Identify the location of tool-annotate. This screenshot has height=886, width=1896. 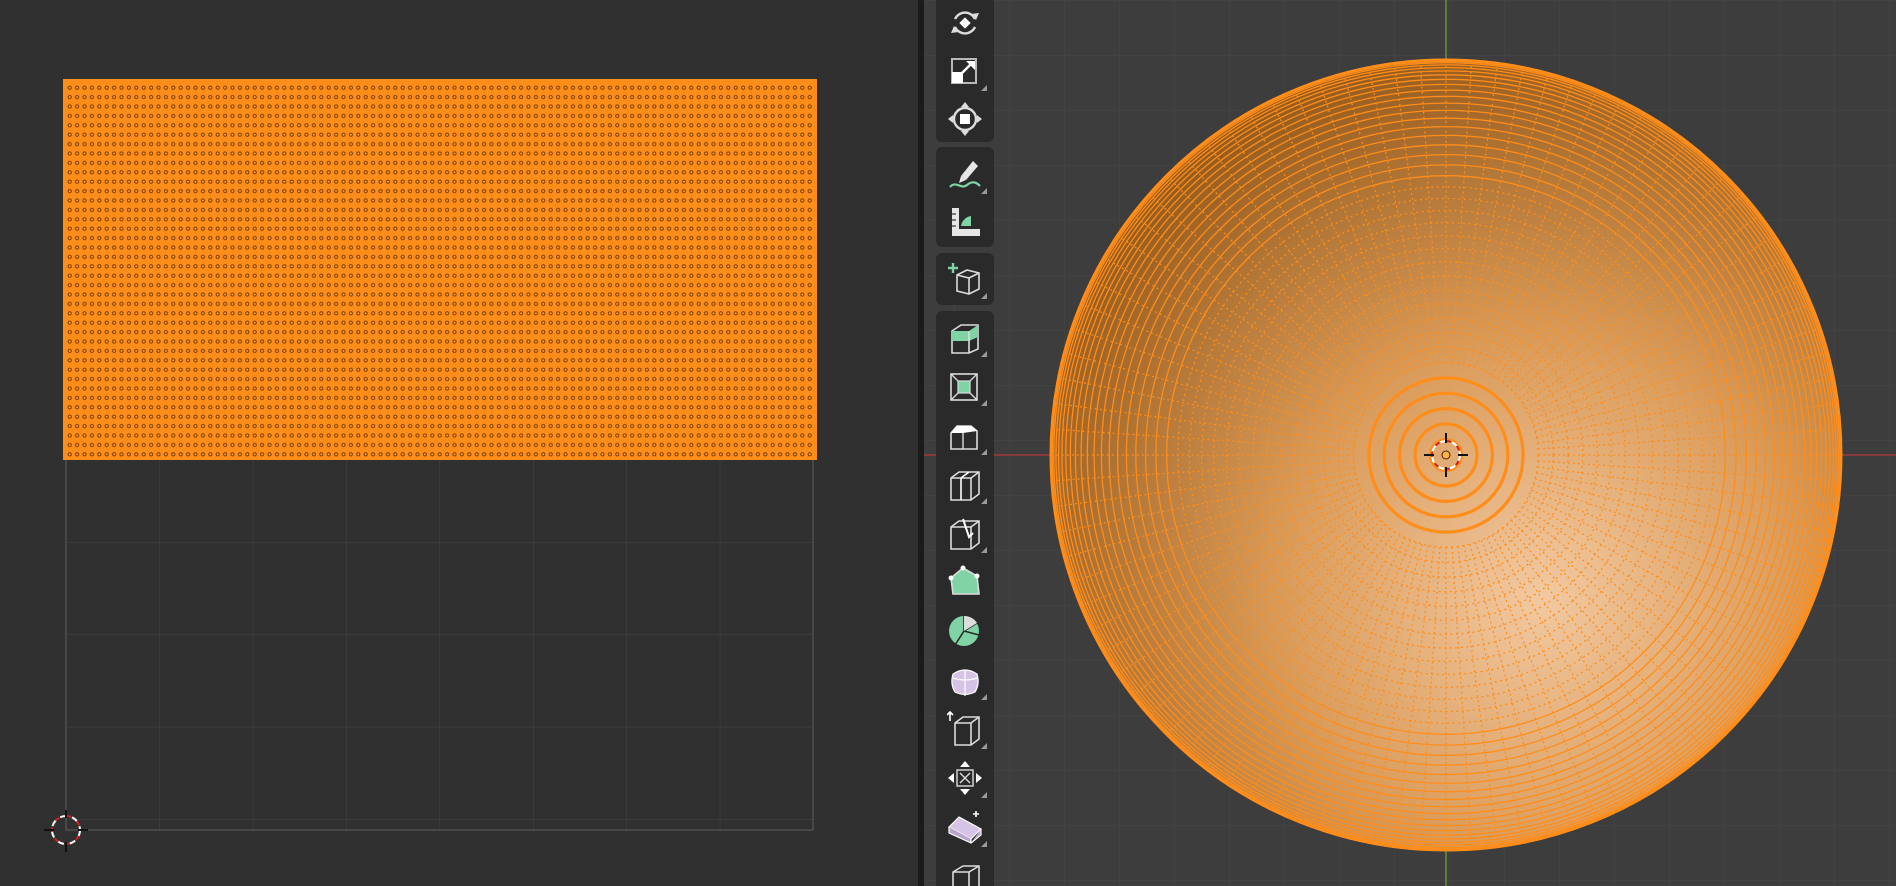
(965, 174).